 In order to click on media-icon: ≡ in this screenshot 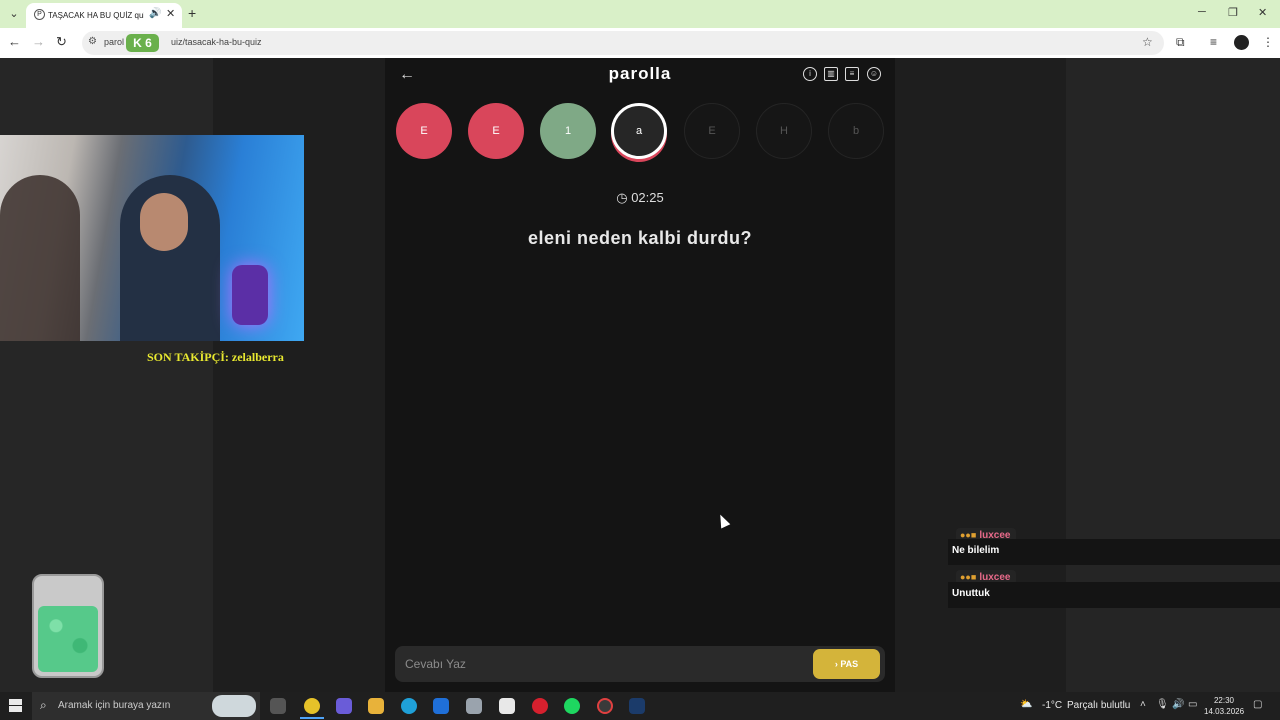, I will do `click(1213, 42)`.